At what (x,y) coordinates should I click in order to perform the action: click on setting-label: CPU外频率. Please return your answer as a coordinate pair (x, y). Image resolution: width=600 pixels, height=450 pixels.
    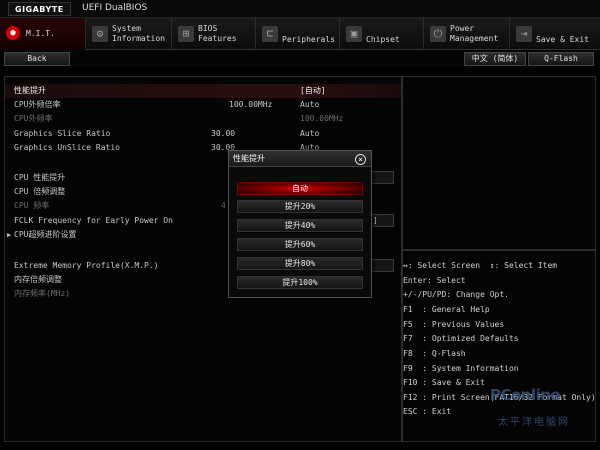
    Looking at the image, I should click on (33, 118).